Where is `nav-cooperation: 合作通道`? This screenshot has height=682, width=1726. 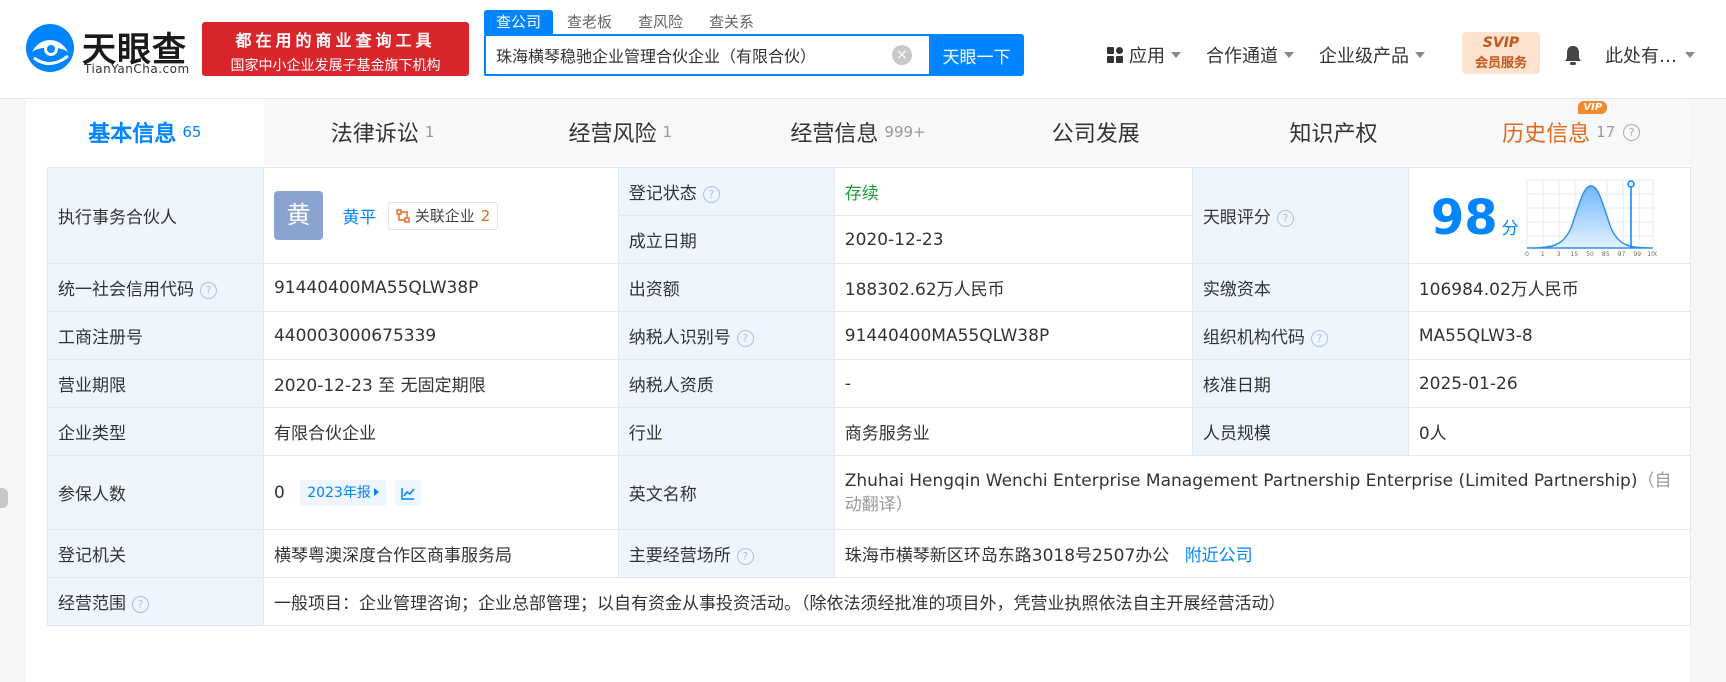 nav-cooperation: 合作通道 is located at coordinates (1250, 55).